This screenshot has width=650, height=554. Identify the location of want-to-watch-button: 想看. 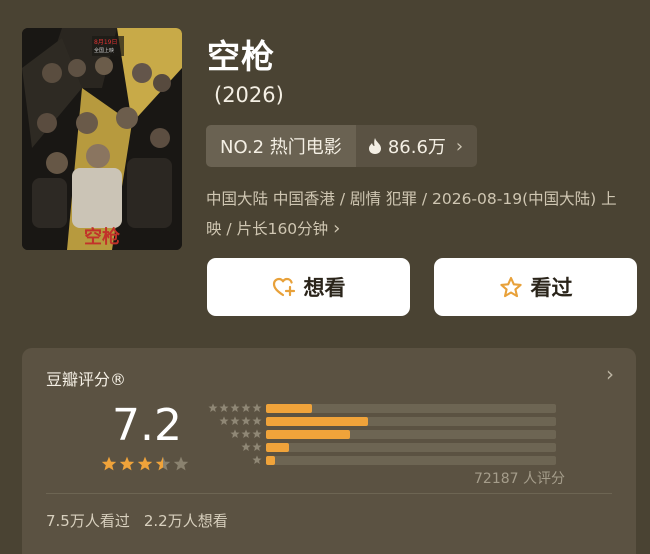
(308, 287).